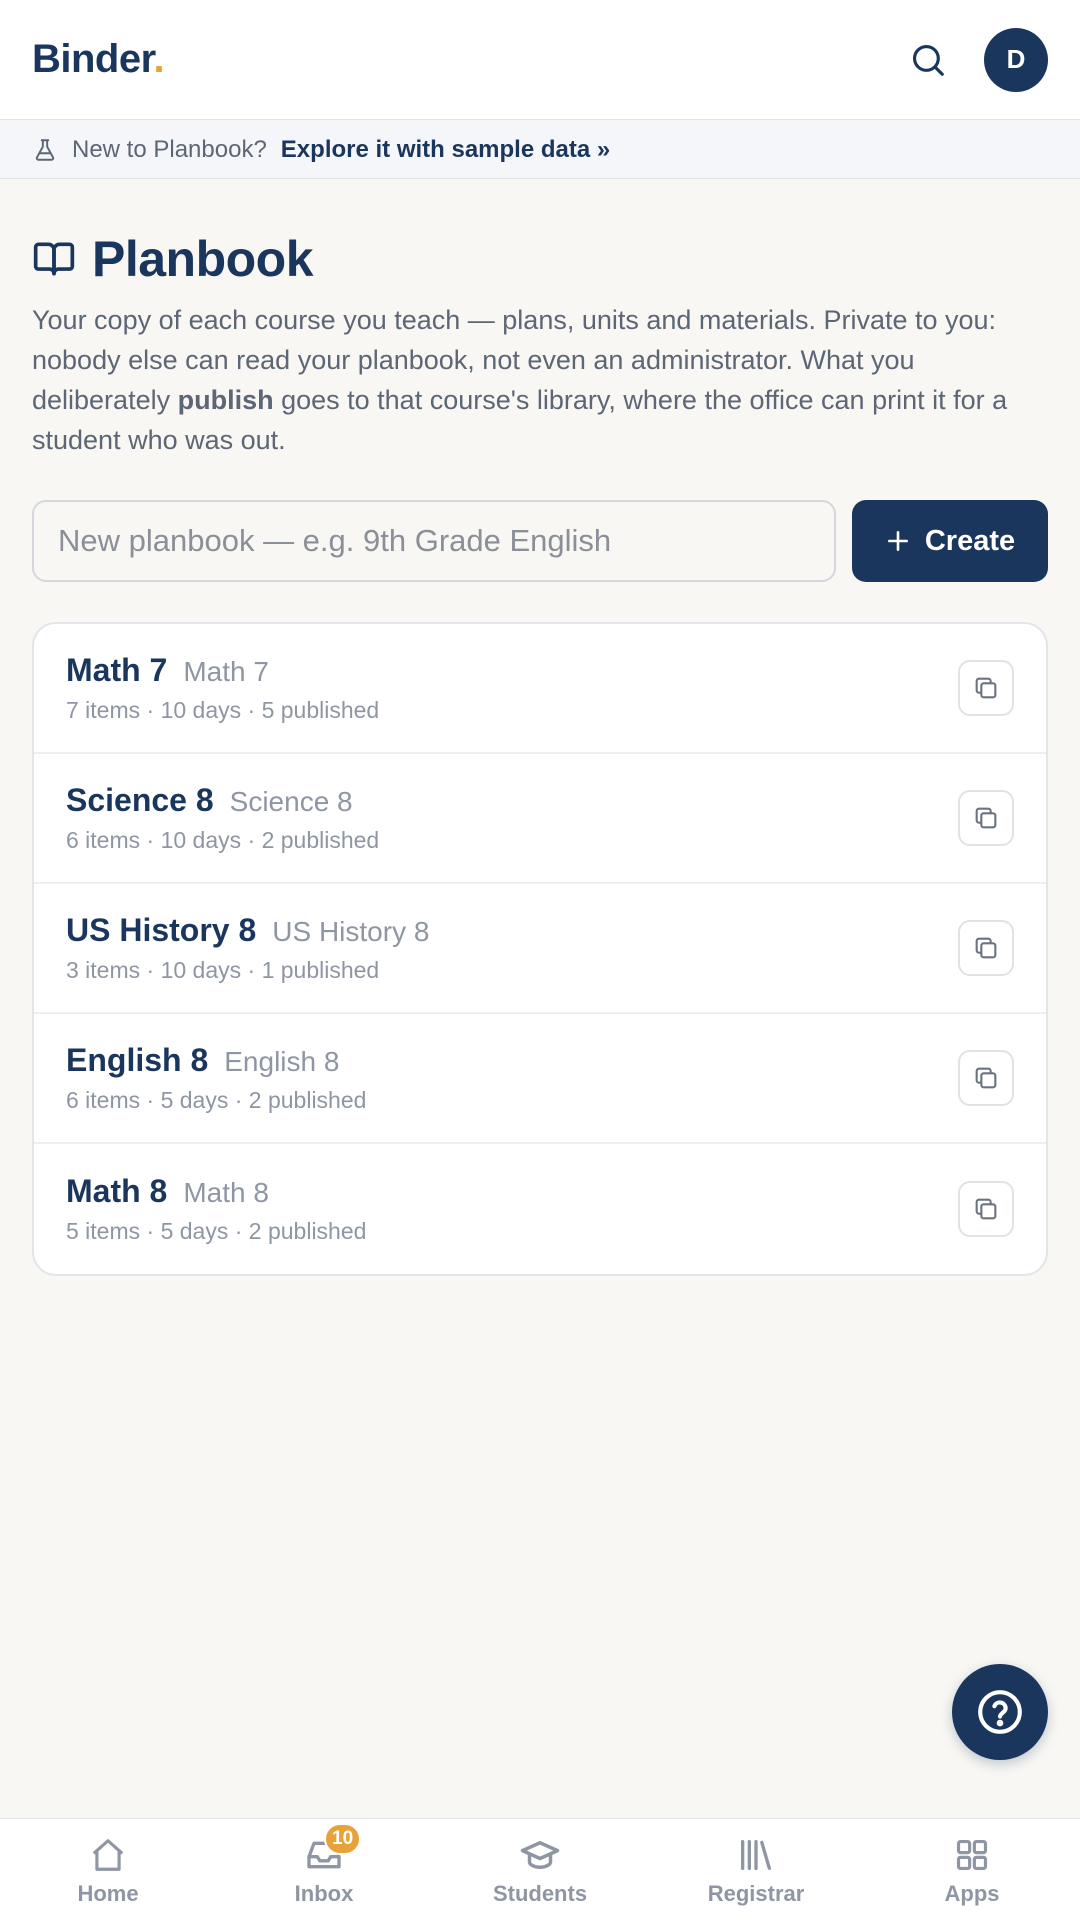  I want to click on banner-text: New to Planbook?, so click(169, 149).